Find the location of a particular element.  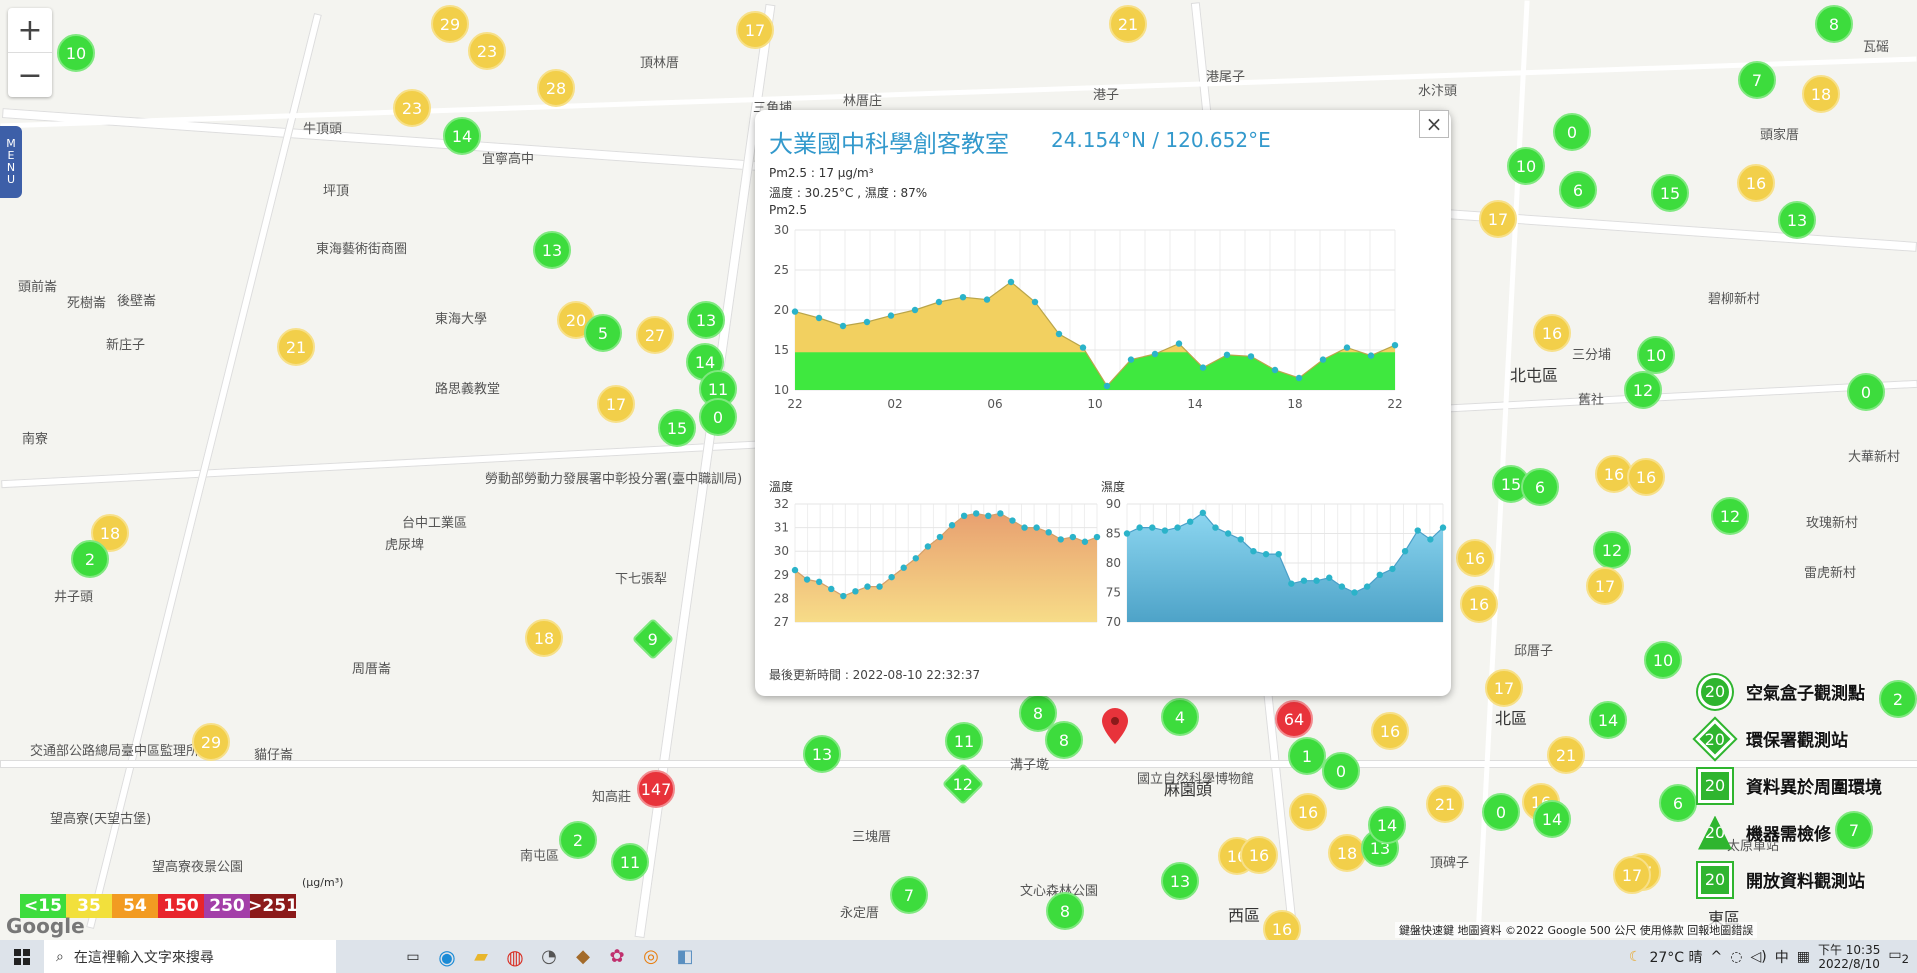

volume-icon: ◁) is located at coordinates (1758, 957).